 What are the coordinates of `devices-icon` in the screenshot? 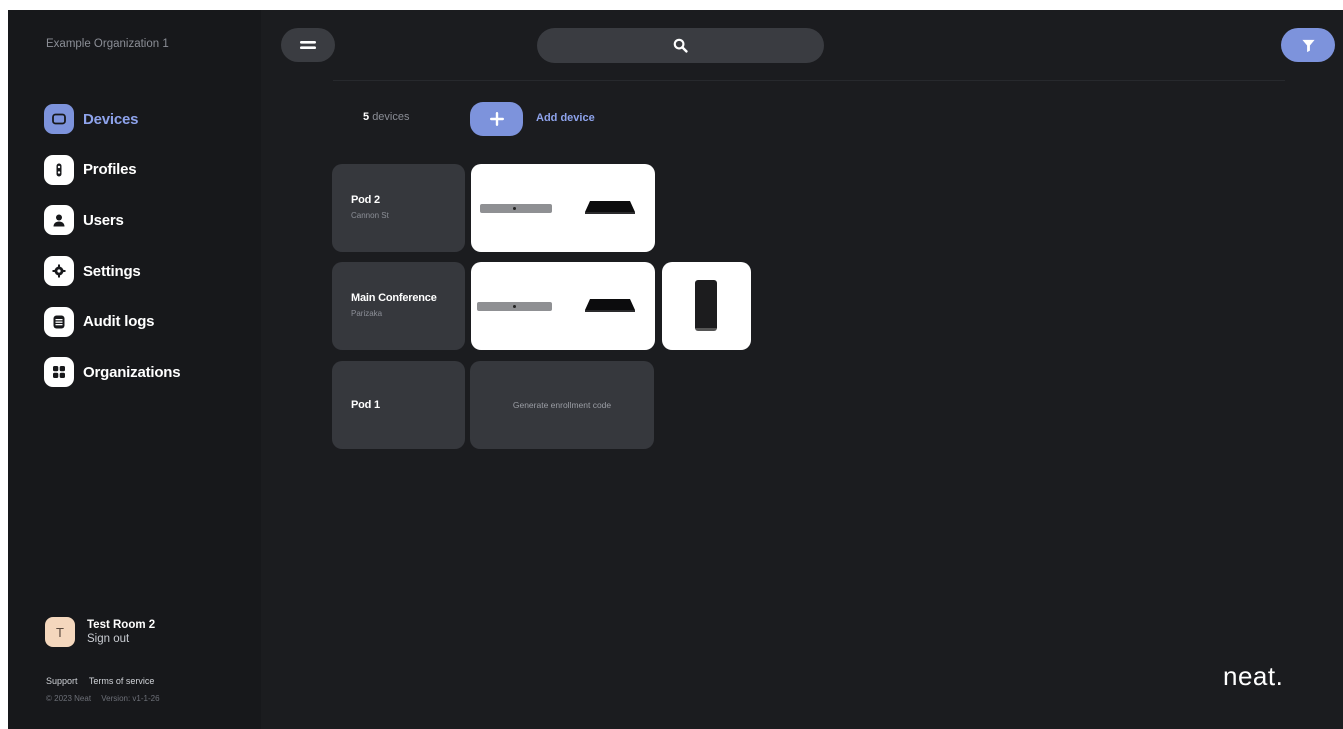 It's located at (59, 119).